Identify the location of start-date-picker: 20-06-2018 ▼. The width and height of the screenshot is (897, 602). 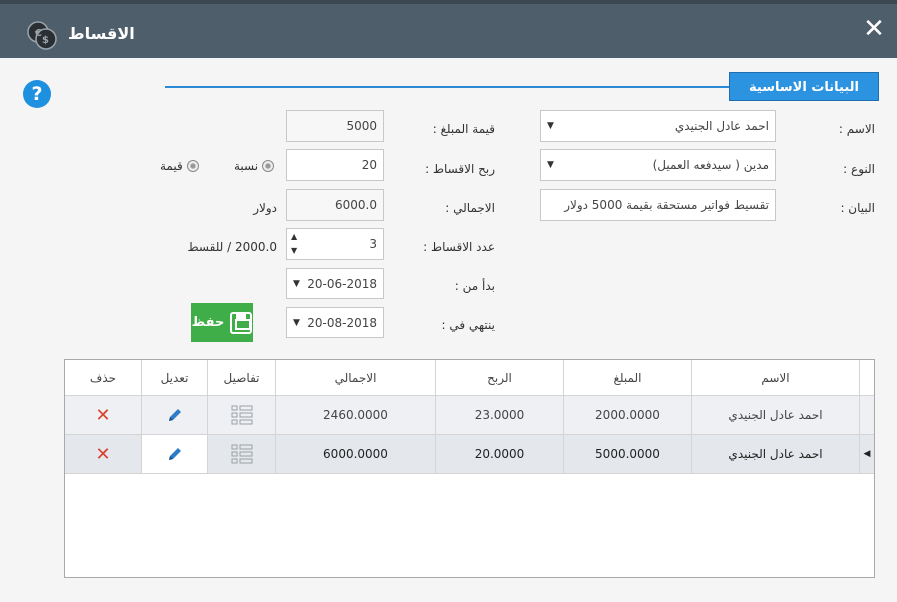
(335, 283).